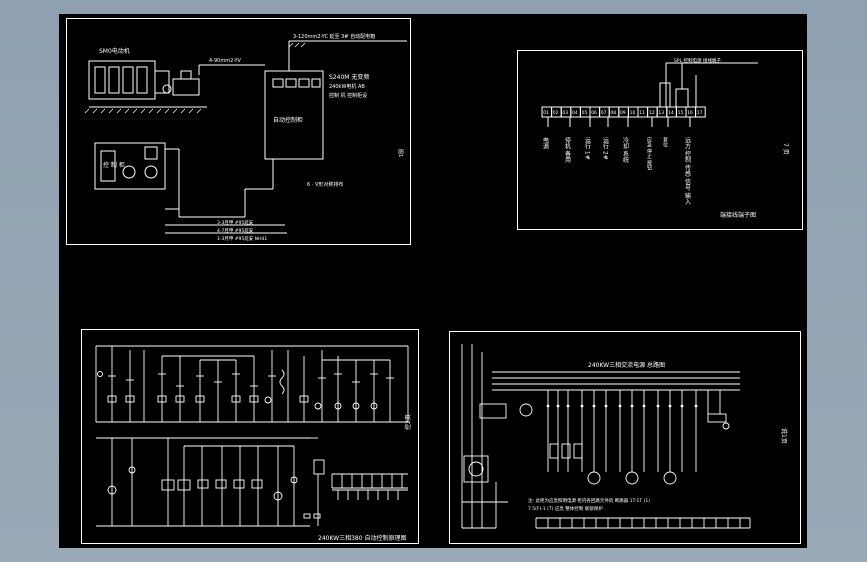 The image size is (867, 562). I want to click on terminal-label-4: 运行 2#, so click(605, 147).